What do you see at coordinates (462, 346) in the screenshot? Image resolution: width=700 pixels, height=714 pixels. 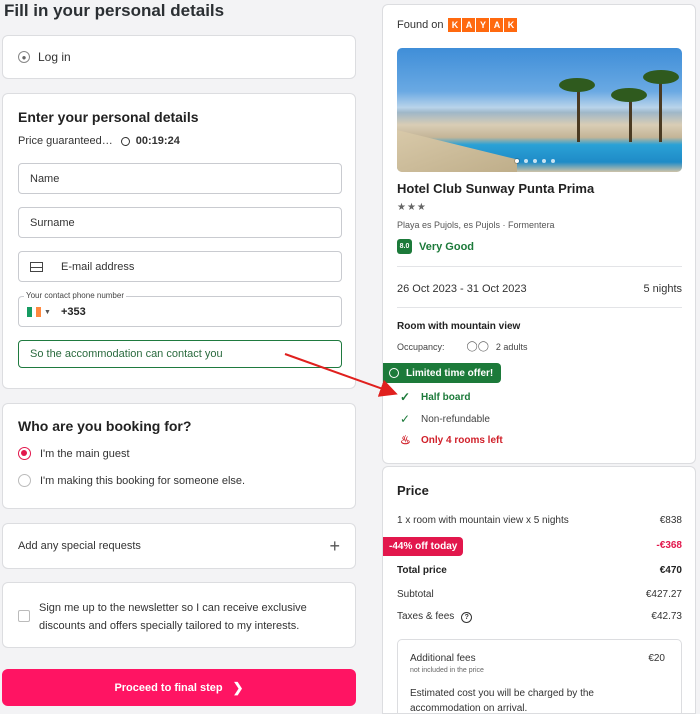 I see `occupancy: Occupancy: ◯◯ 2 adults` at bounding box center [462, 346].